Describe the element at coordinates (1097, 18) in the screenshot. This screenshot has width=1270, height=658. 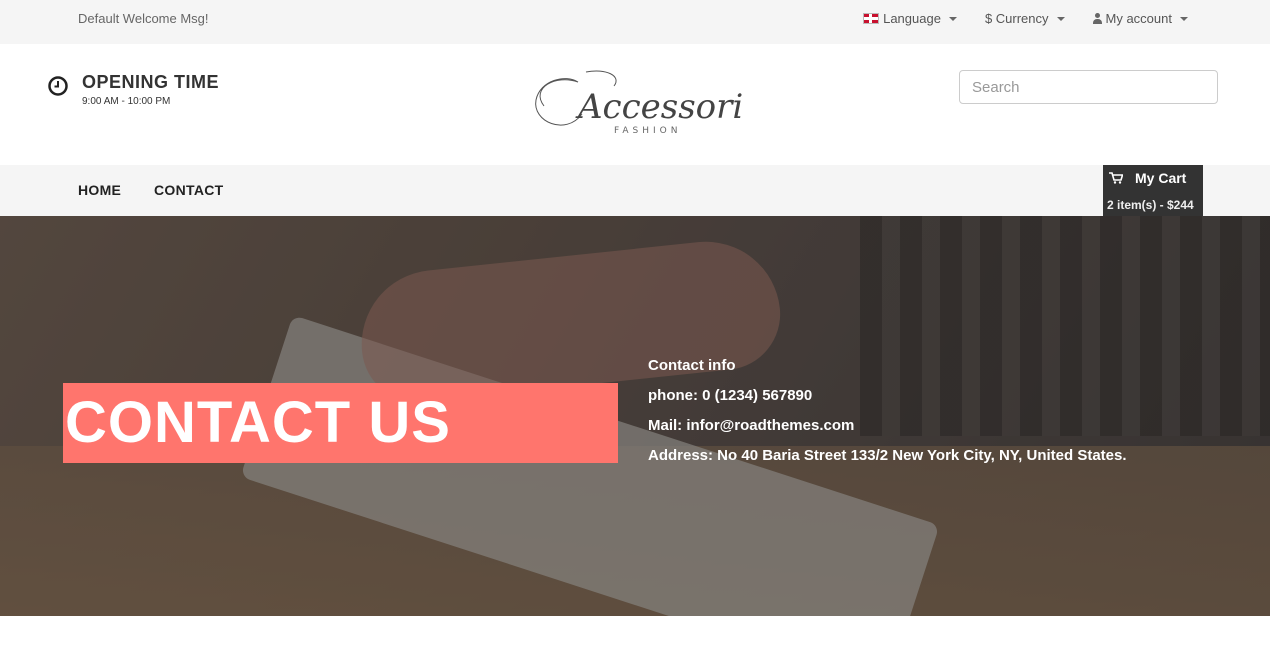
I see `user-icon` at that location.